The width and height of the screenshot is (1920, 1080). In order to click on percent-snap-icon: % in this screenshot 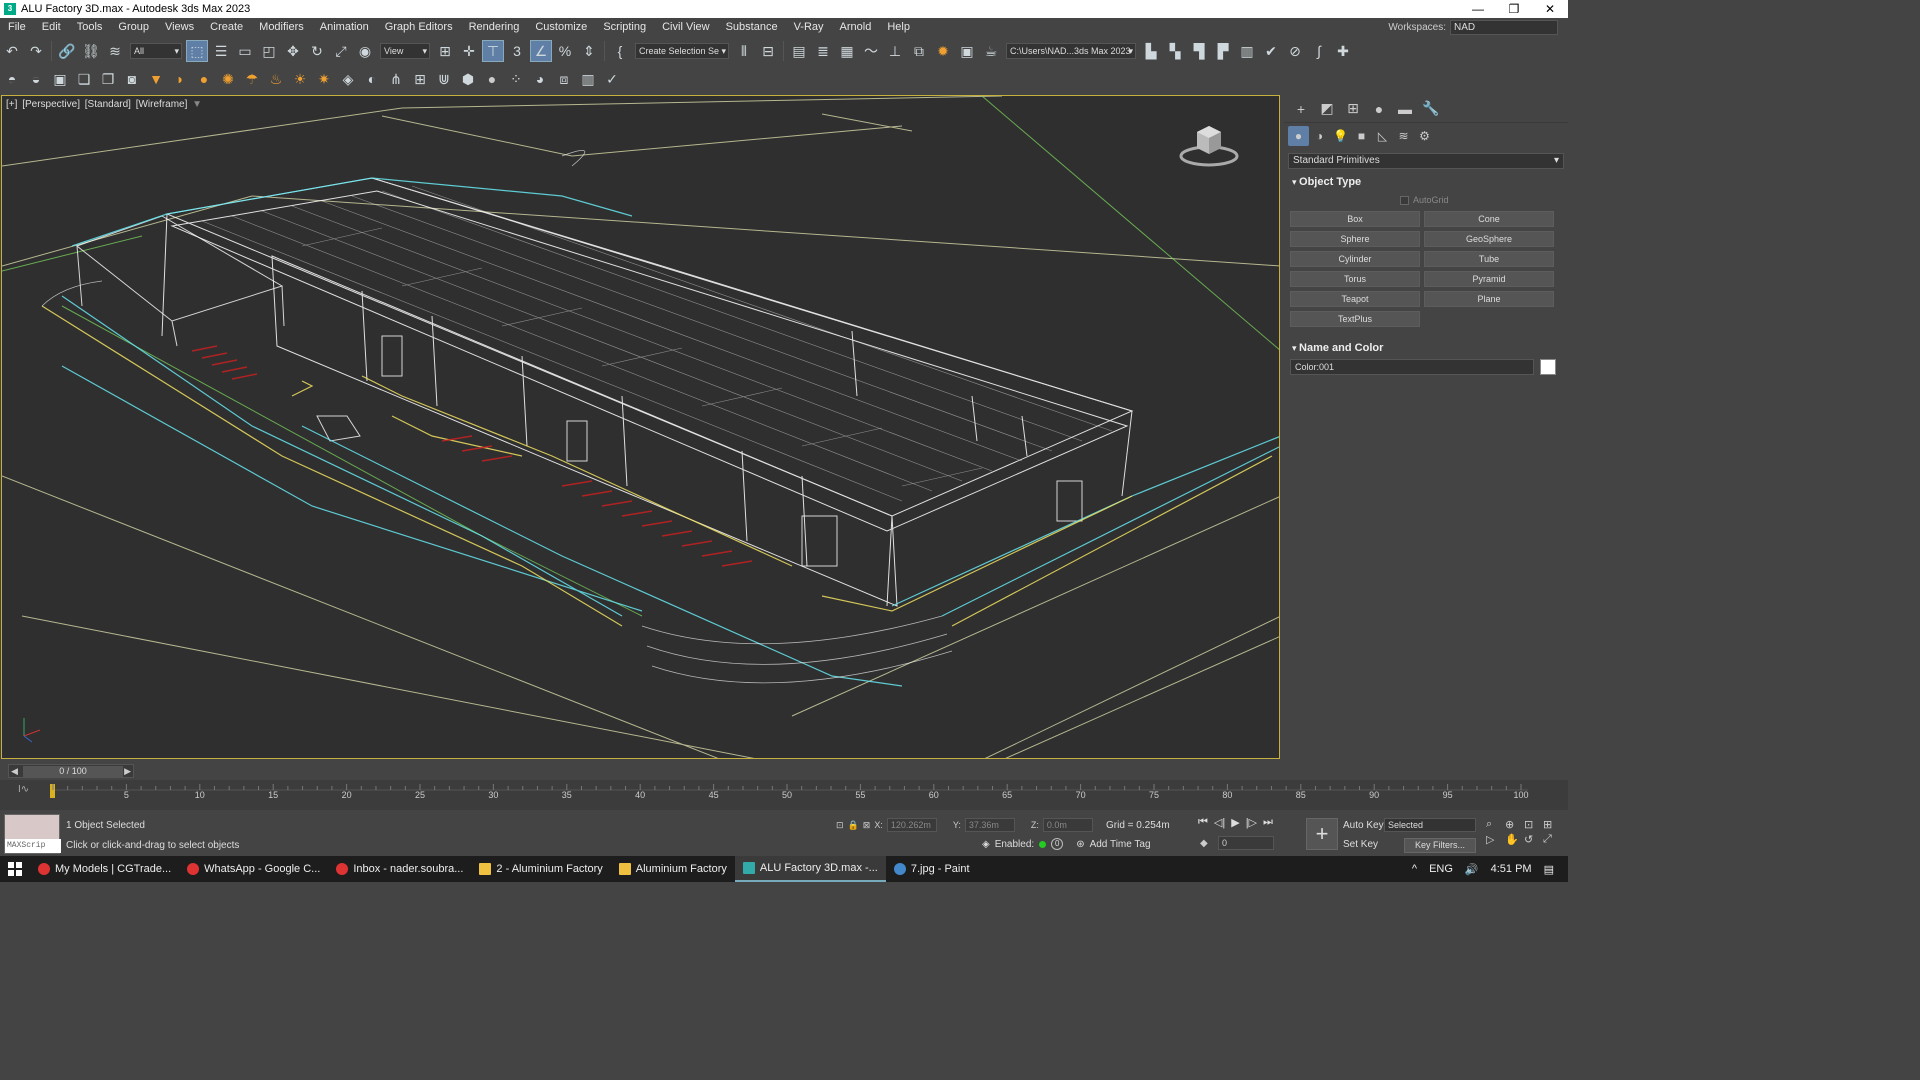, I will do `click(565, 51)`.